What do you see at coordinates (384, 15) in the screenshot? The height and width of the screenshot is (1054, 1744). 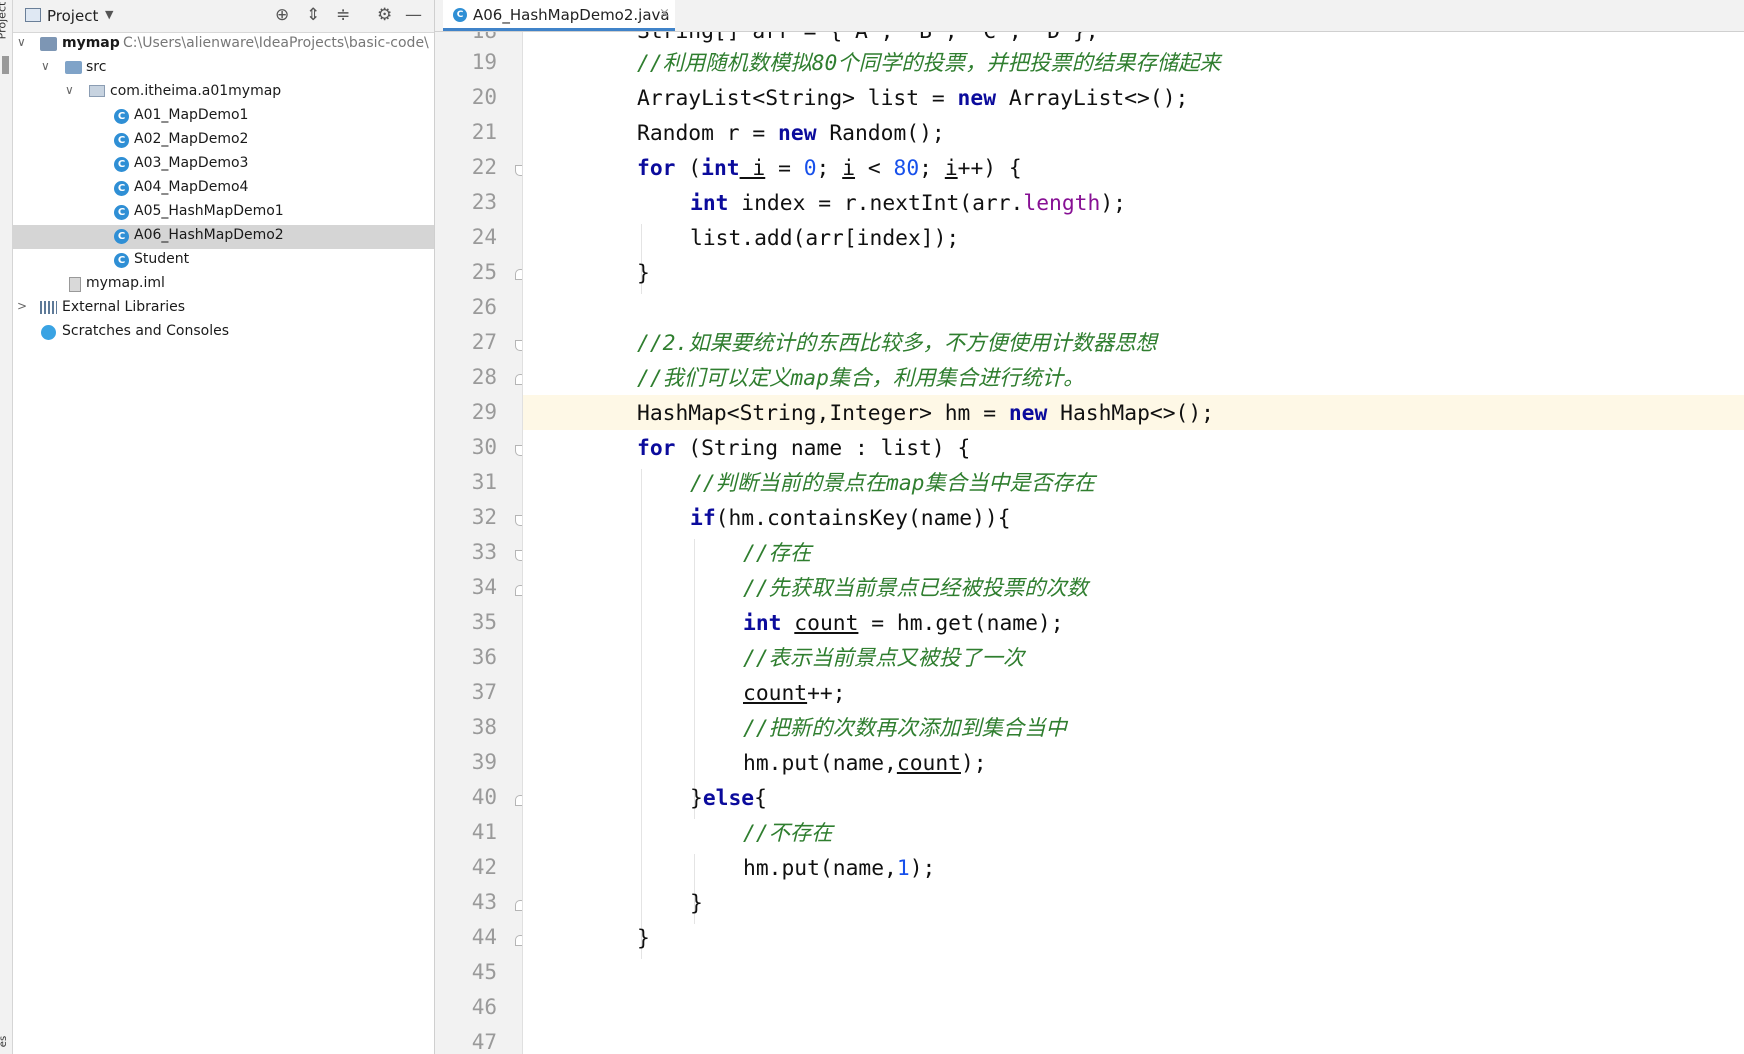 I see `gear-icon: ⚙` at bounding box center [384, 15].